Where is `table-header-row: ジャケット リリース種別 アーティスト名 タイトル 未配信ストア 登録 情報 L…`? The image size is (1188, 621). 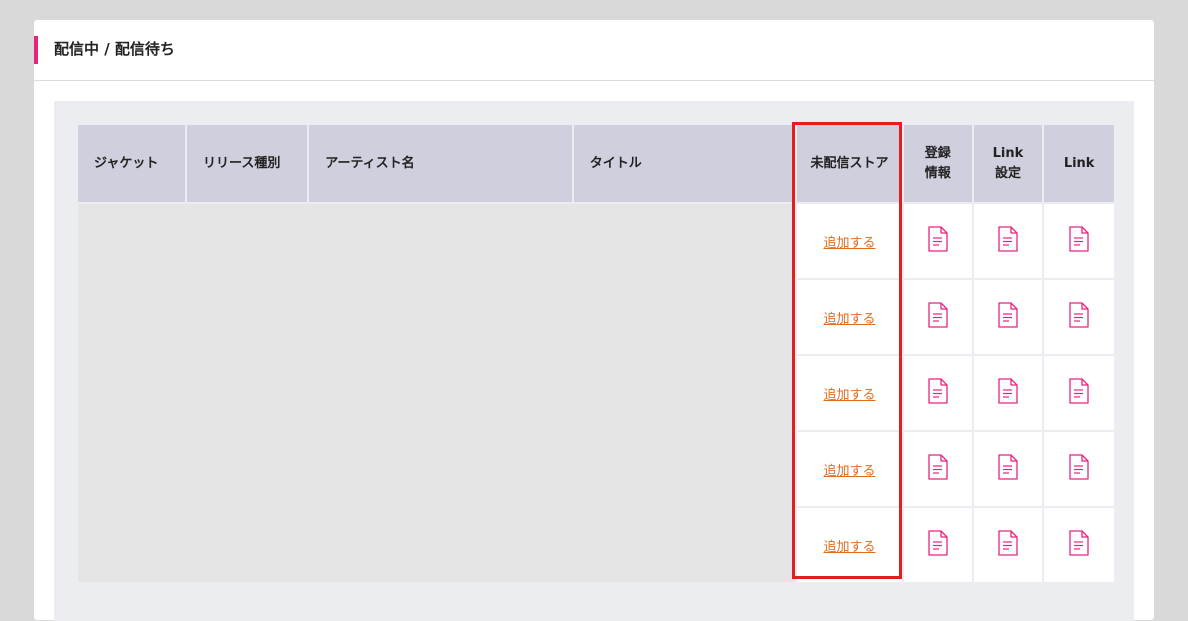 table-header-row: ジャケット リリース種別 アーティスト名 タイトル 未配信ストア 登録 情報 L… is located at coordinates (596, 163).